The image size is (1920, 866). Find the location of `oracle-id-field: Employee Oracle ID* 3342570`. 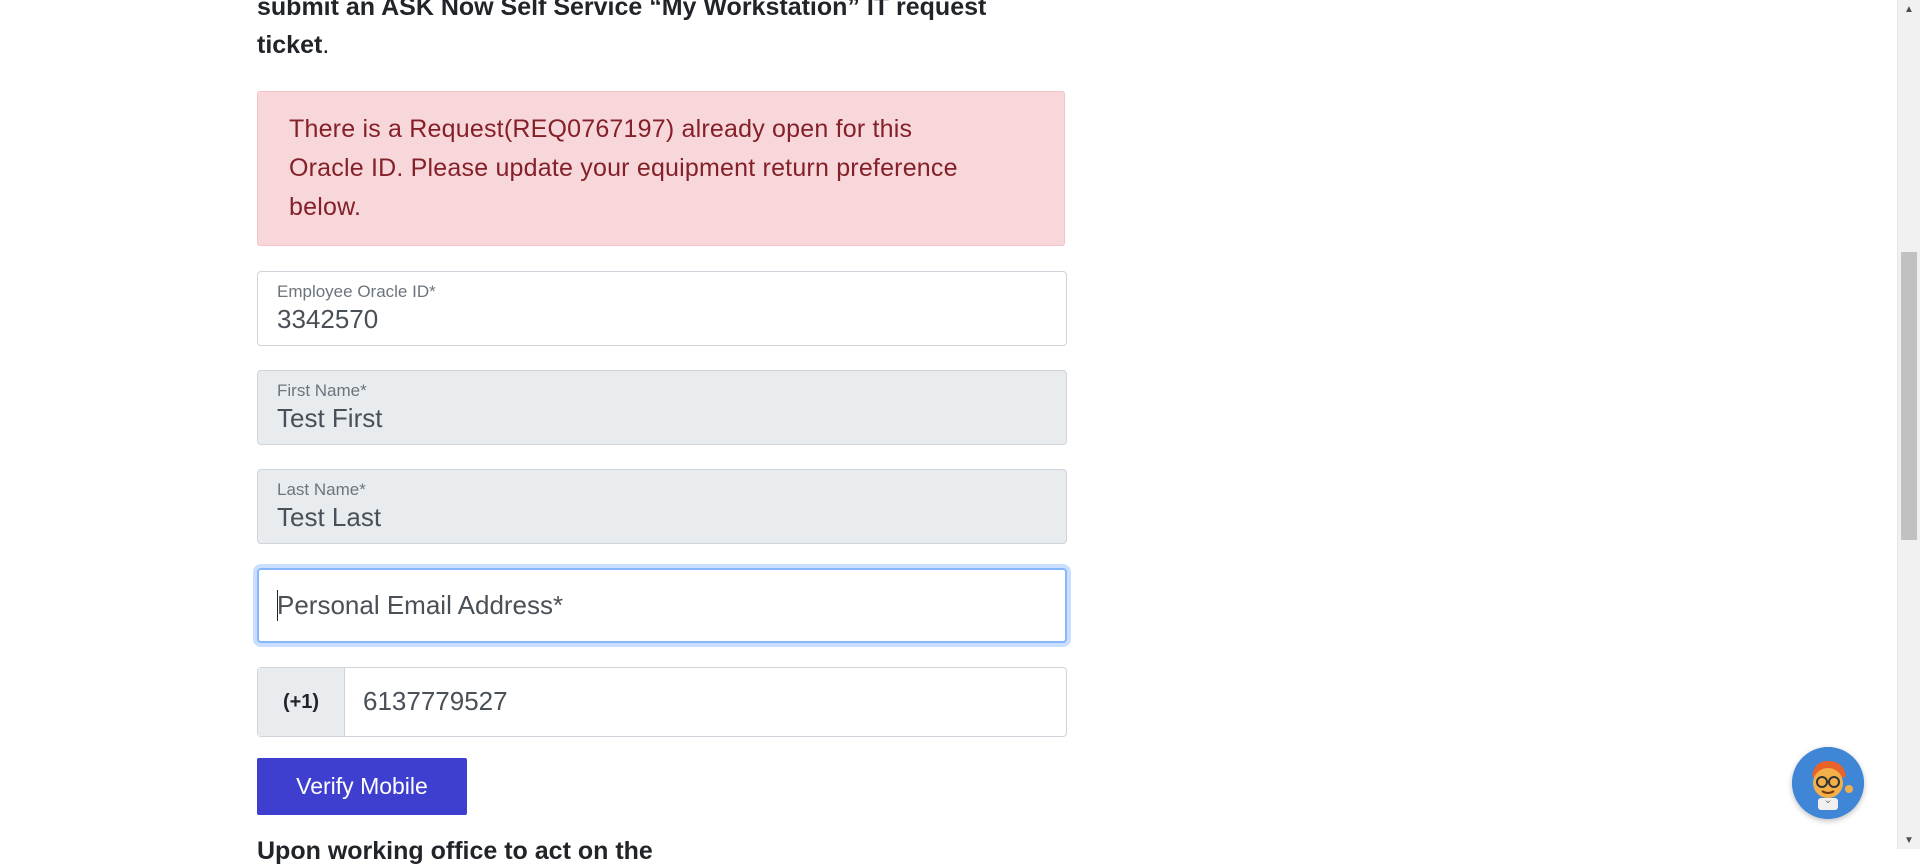

oracle-id-field: Employee Oracle ID* 3342570 is located at coordinates (662, 308).